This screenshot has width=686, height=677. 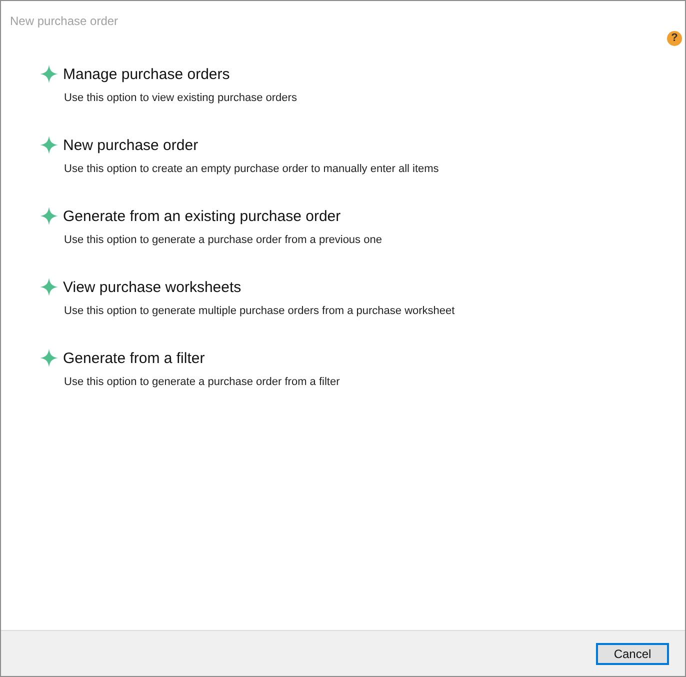 I want to click on option-description: Use this option to create an empty purchase order to manually enter all items, so click(x=251, y=169).